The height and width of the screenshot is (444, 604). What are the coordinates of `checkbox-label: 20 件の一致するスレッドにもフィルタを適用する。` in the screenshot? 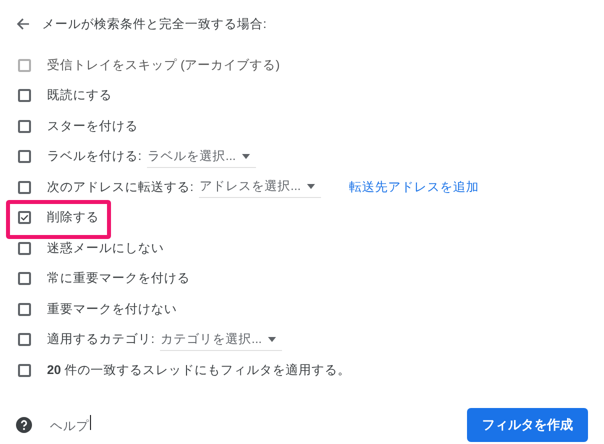 It's located at (198, 370).